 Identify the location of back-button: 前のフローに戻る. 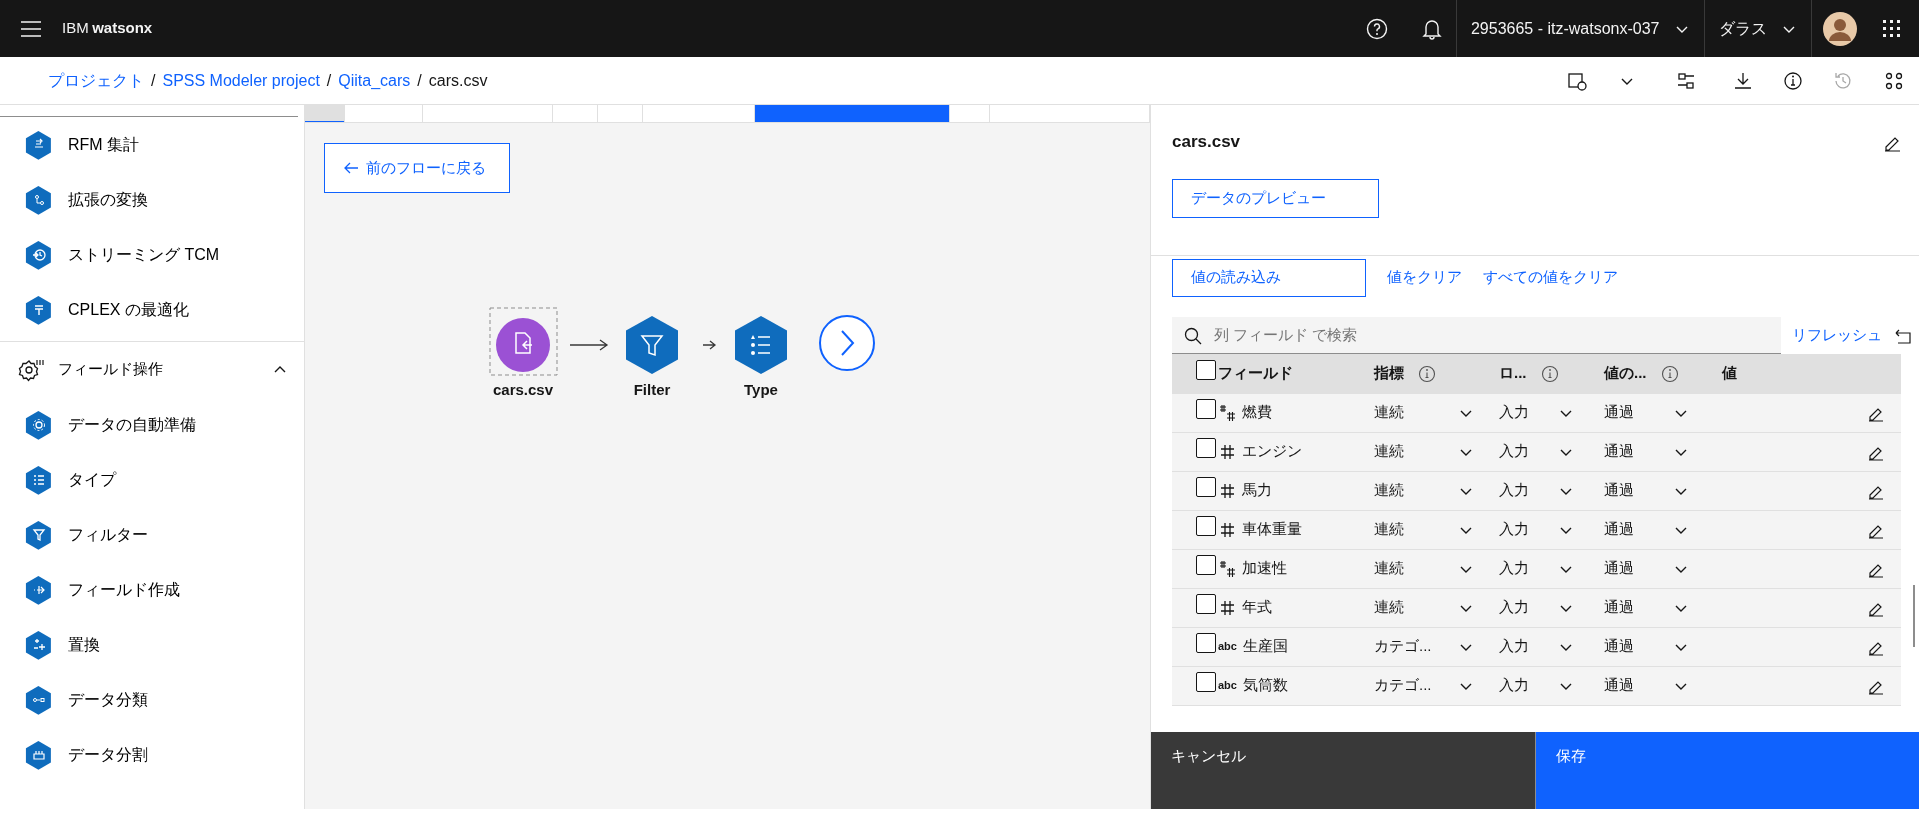
(417, 168).